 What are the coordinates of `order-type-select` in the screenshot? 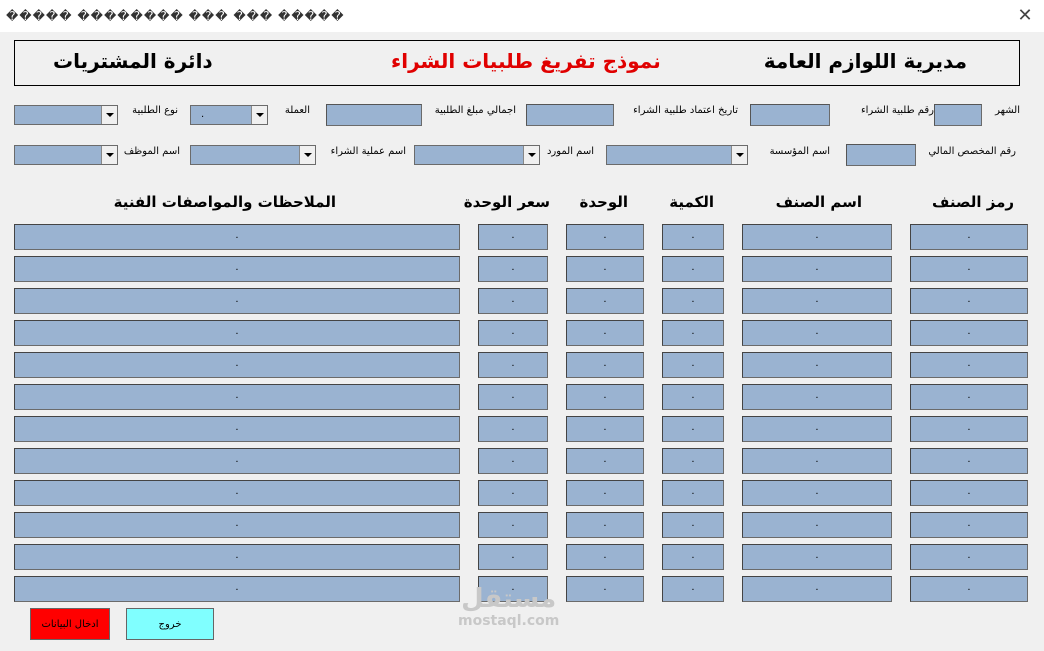 It's located at (66, 115).